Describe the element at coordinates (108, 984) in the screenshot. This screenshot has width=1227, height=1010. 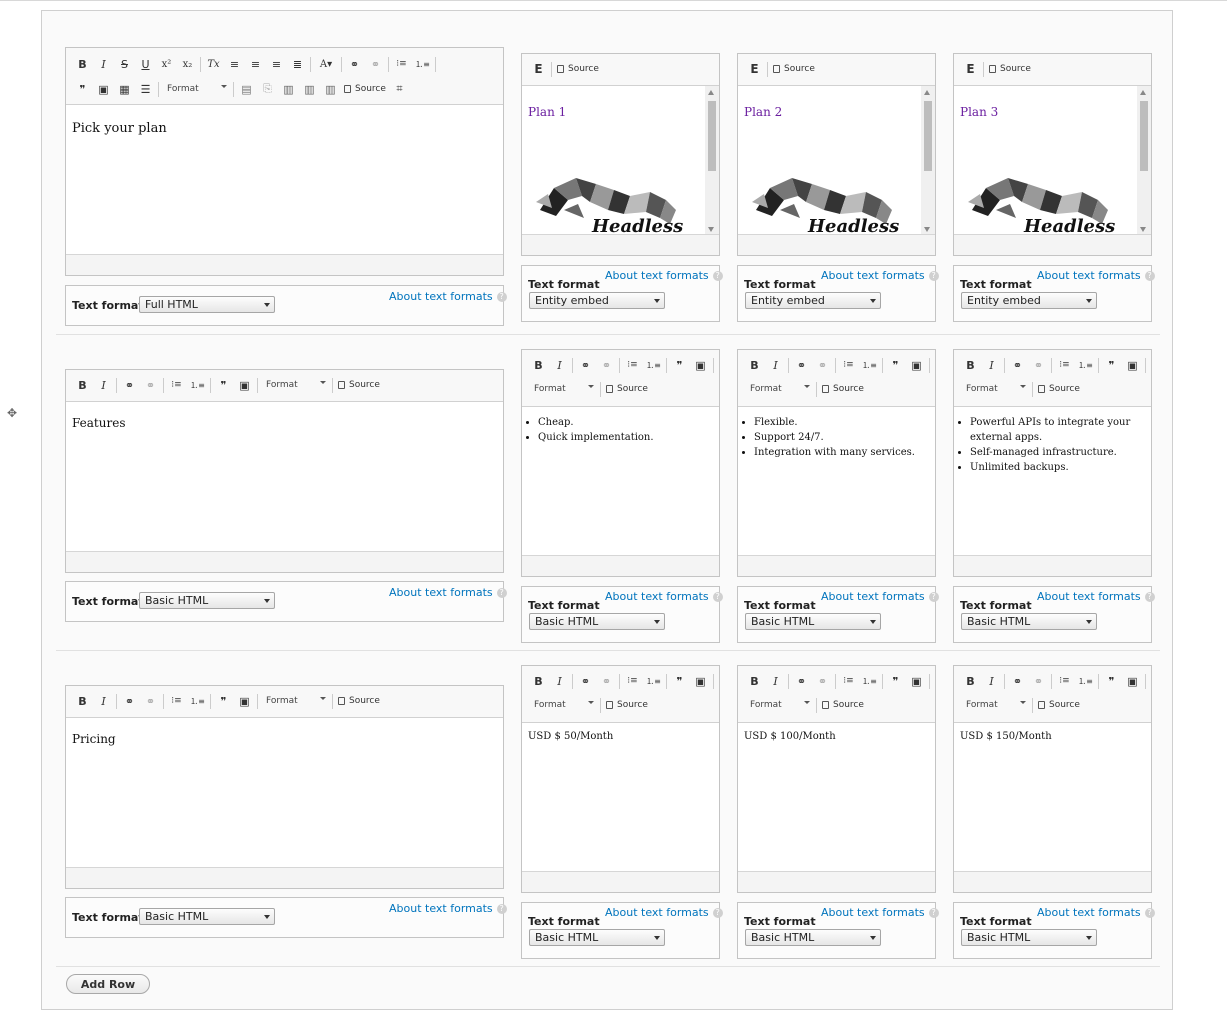
I see `add-row-button: Add Row` at that location.